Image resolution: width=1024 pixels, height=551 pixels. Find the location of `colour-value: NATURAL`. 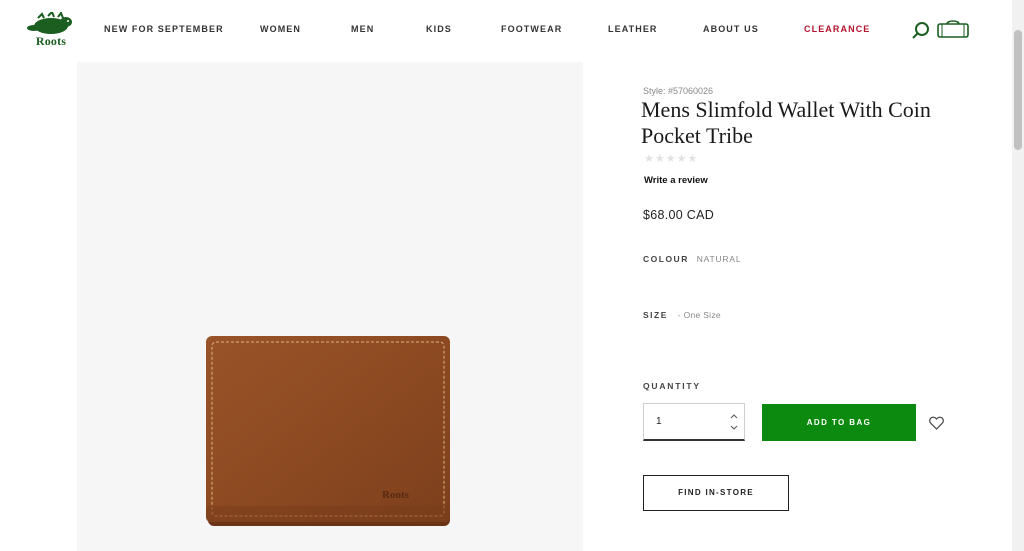

colour-value: NATURAL is located at coordinates (719, 259).